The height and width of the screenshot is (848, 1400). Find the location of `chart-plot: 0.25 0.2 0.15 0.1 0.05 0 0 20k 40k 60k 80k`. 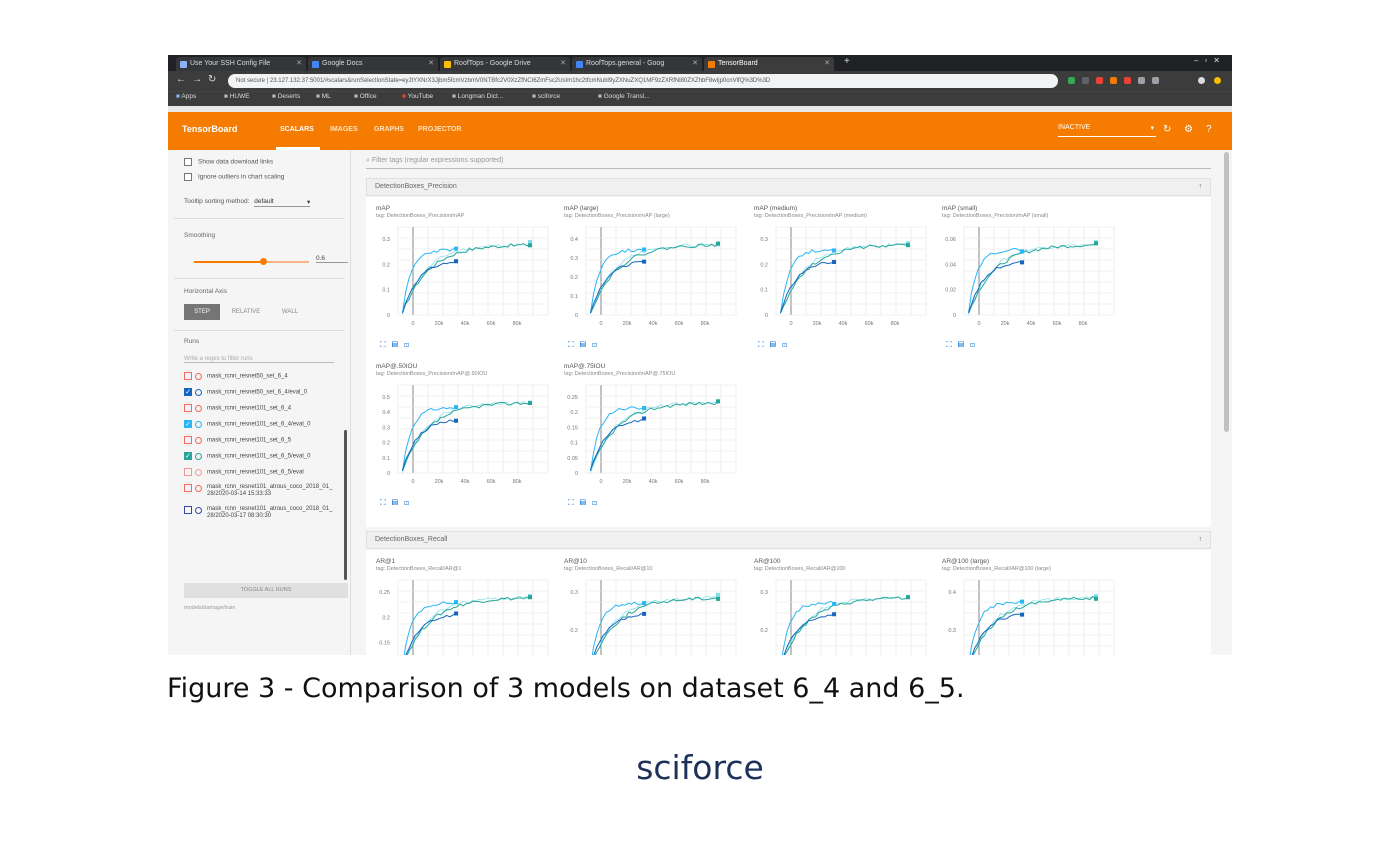

chart-plot: 0.25 0.2 0.15 0.1 0.05 0 0 20k 40k 60k 80k is located at coordinates (648, 435).